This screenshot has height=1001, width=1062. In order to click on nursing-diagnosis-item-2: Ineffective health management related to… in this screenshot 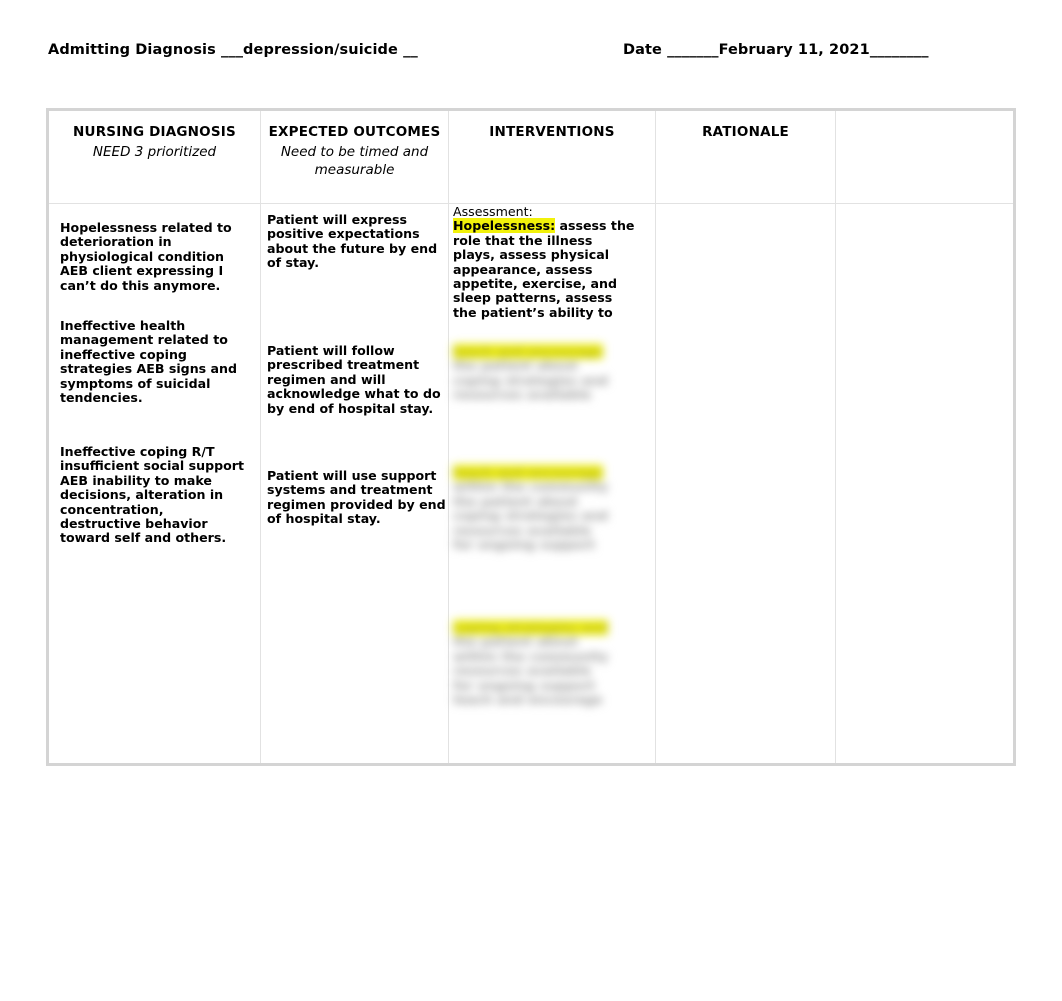, I will do `click(149, 362)`.